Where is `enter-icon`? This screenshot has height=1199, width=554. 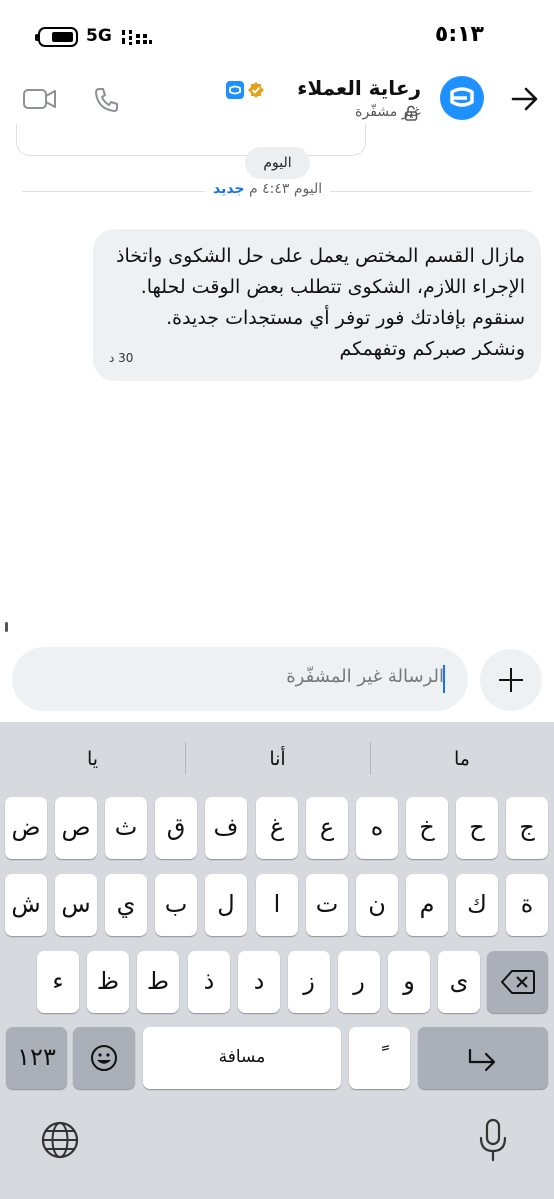
enter-icon is located at coordinates (482, 1060).